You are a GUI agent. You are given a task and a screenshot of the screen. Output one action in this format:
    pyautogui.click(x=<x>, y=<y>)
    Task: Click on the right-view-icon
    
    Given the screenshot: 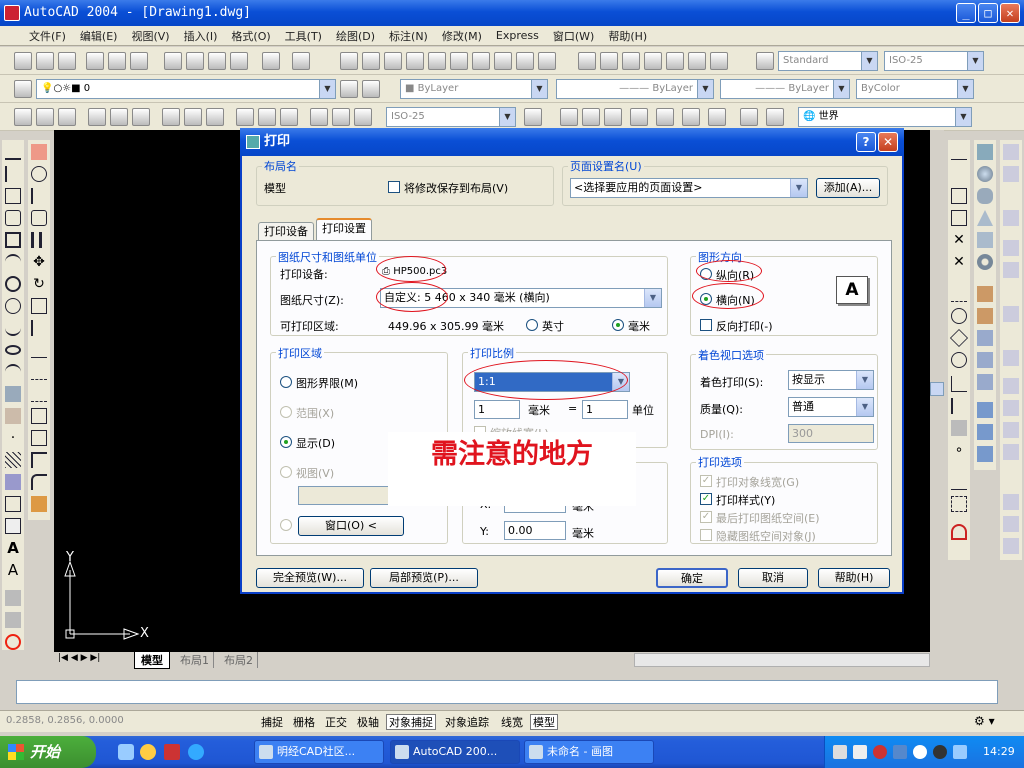 What is the action you would take?
    pyautogui.click(x=1011, y=270)
    